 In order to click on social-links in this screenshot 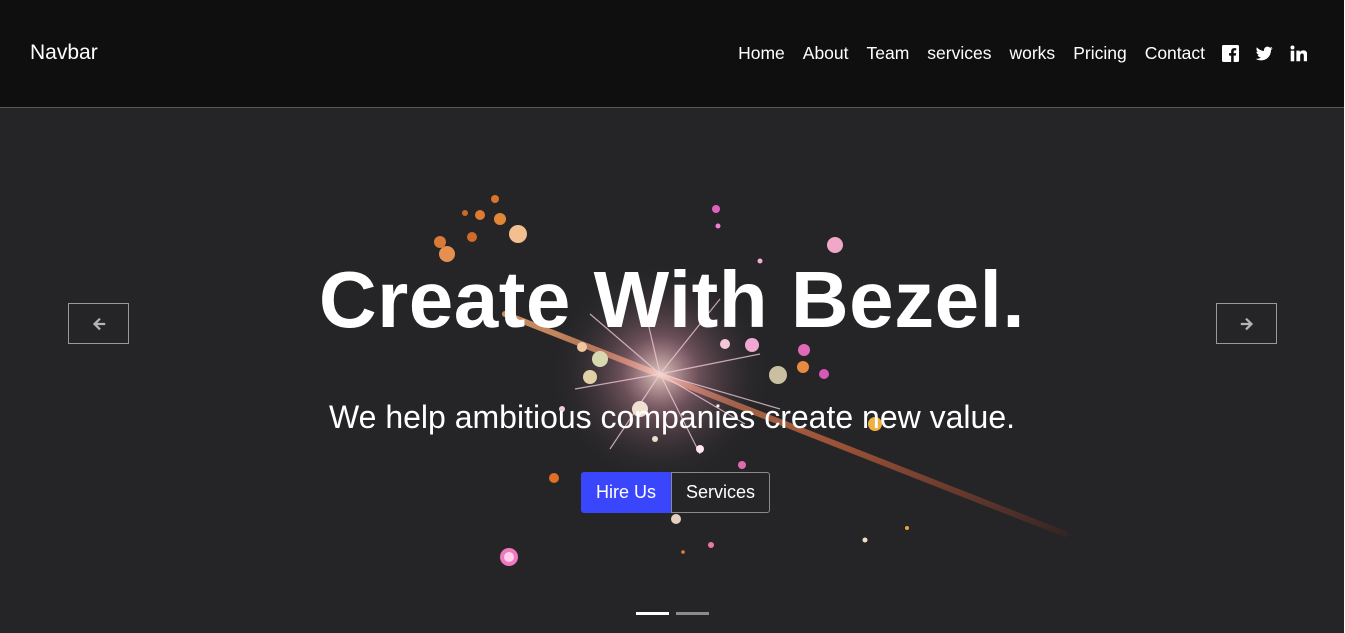, I will do `click(1264, 53)`.